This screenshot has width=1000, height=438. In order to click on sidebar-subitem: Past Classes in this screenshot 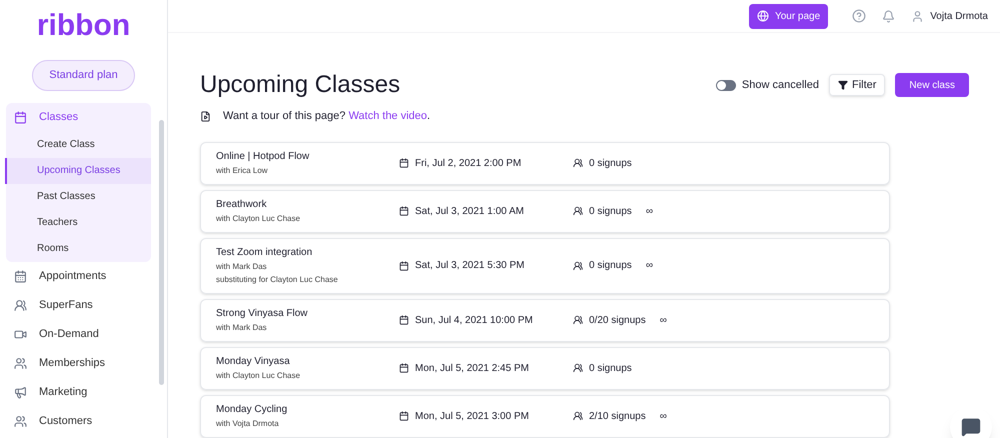, I will do `click(78, 197)`.